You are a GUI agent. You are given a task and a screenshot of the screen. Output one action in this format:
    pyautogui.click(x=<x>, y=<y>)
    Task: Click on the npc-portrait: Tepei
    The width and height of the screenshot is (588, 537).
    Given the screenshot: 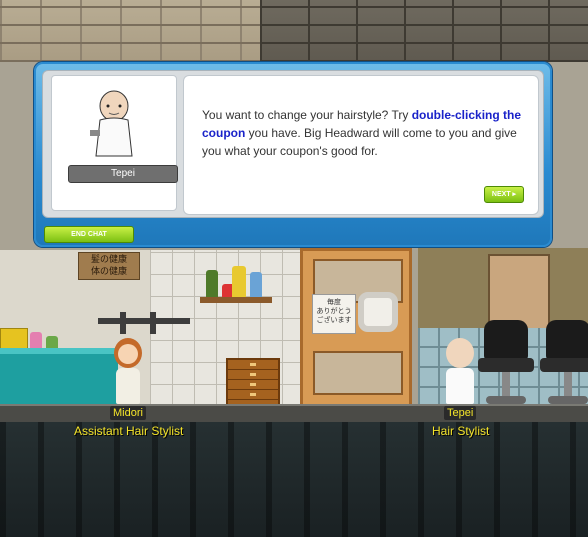 What is the action you would take?
    pyautogui.click(x=114, y=143)
    